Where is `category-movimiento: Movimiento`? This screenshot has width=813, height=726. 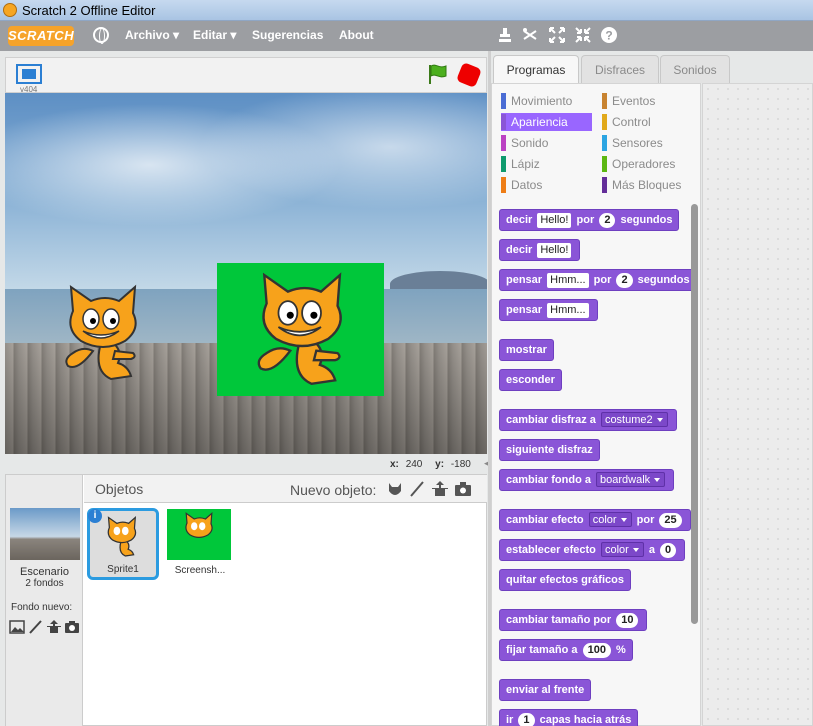 category-movimiento: Movimiento is located at coordinates (546, 101).